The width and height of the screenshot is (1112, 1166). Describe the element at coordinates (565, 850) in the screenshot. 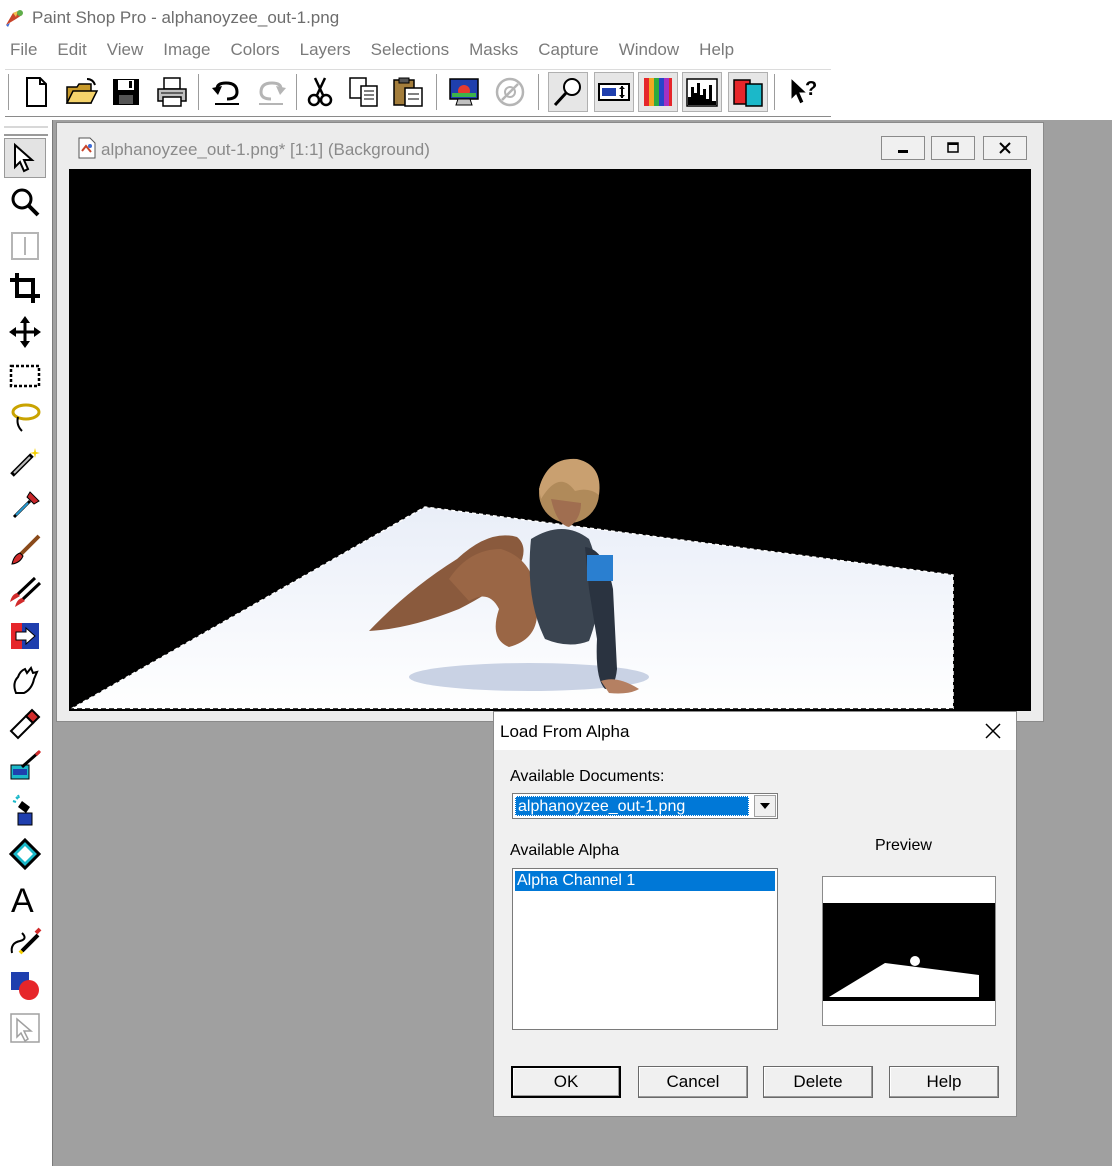

I see `available-alpha-label: Available Alpha` at that location.